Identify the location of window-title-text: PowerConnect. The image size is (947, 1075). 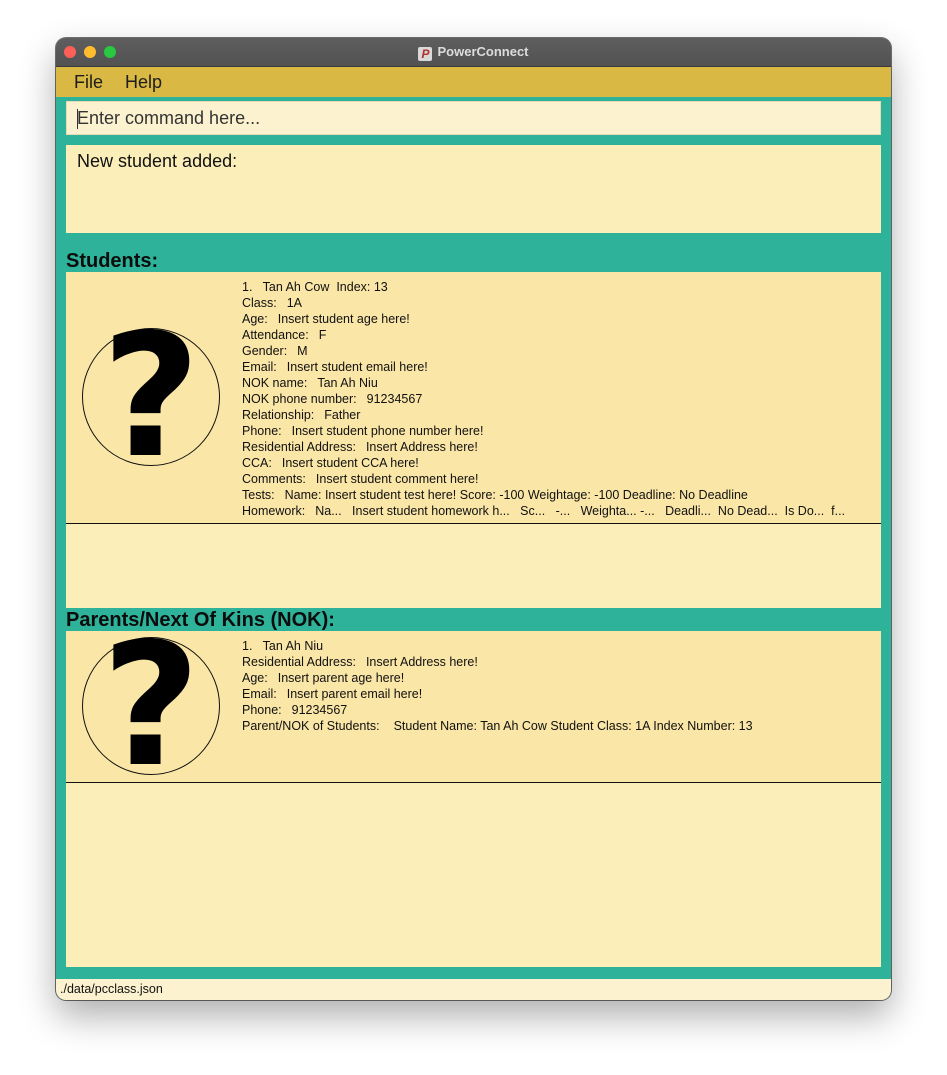
(483, 51).